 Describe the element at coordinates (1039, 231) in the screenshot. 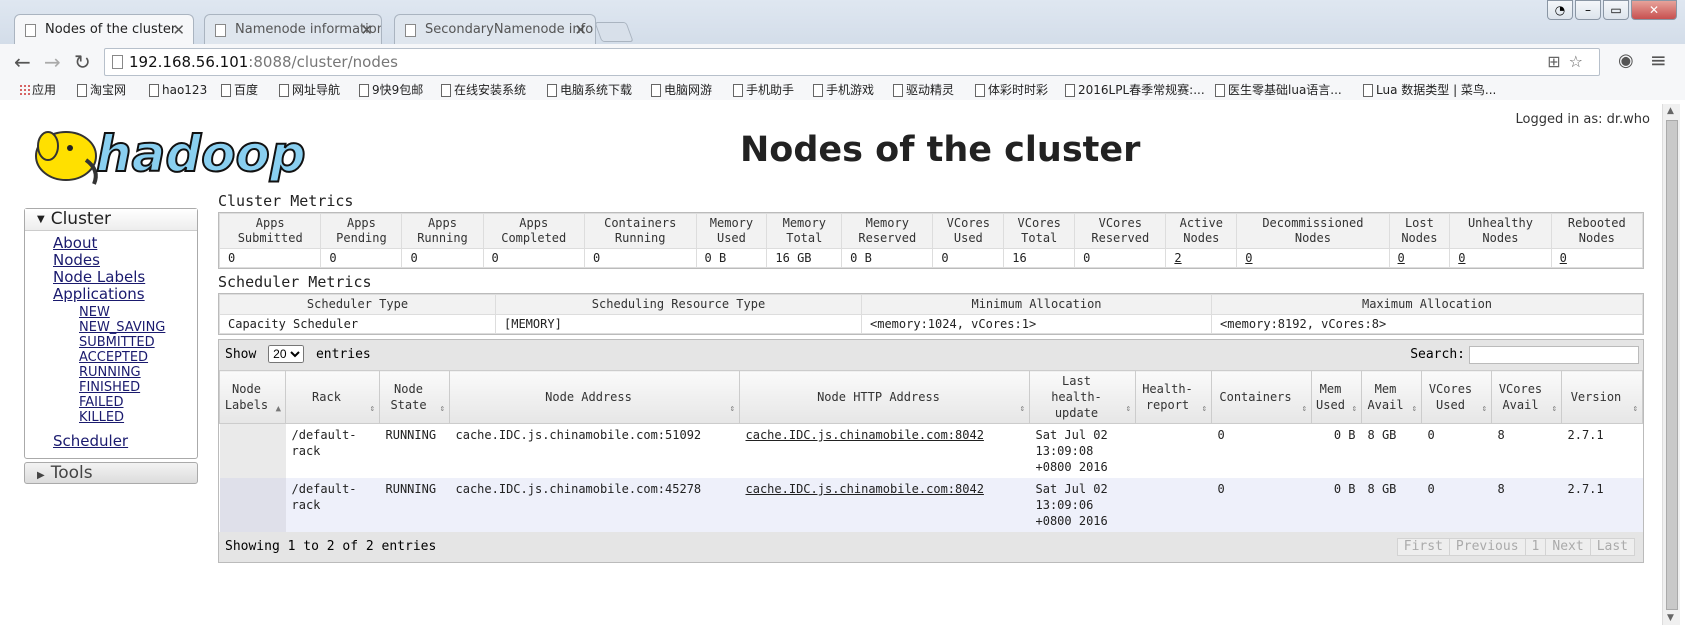

I see `metric-header: VCores Total` at that location.